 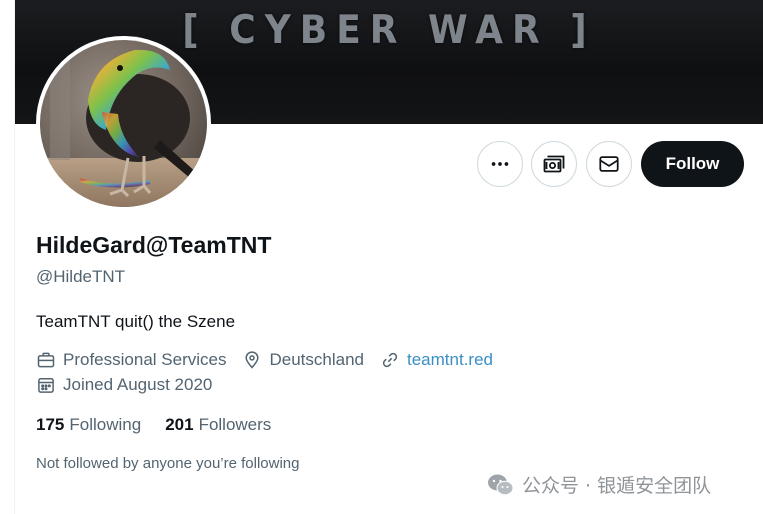 I want to click on location-item: Deutschland, so click(x=303, y=360).